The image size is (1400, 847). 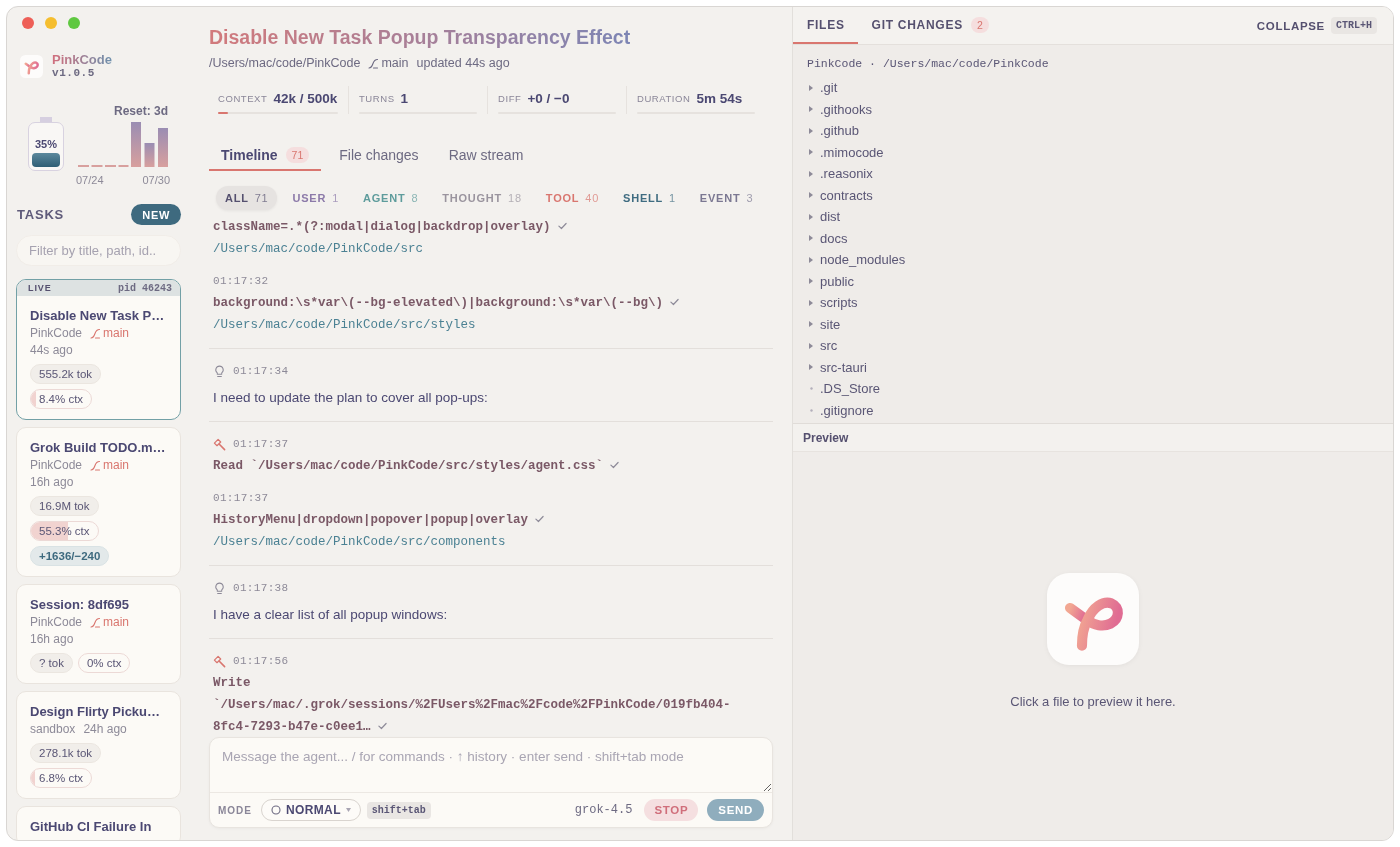 What do you see at coordinates (51, 350) in the screenshot?
I see `task-age: 44s ago` at bounding box center [51, 350].